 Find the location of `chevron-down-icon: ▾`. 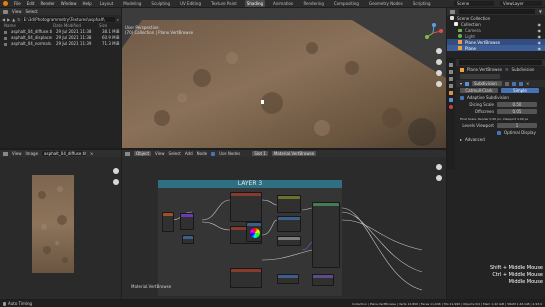

chevron-down-icon: ▾ is located at coordinates (461, 83).